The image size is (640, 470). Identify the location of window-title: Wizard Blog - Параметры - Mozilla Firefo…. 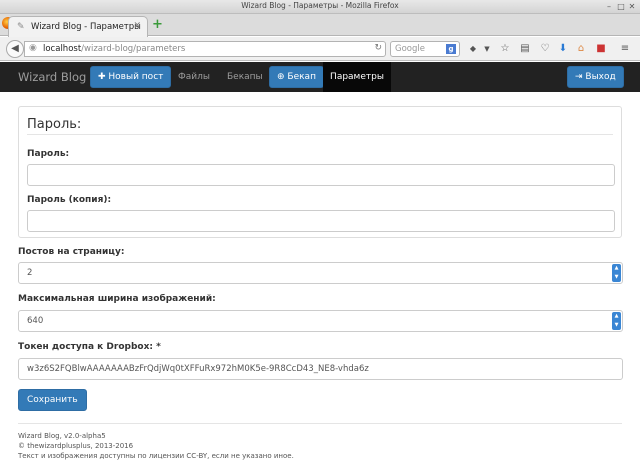
(320, 5).